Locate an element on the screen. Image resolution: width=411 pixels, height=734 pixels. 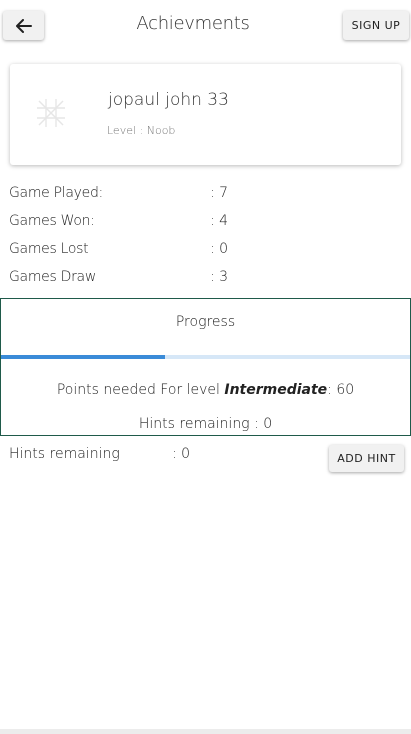
progress-hints-text: Hints remaining : 0 is located at coordinates (205, 424).